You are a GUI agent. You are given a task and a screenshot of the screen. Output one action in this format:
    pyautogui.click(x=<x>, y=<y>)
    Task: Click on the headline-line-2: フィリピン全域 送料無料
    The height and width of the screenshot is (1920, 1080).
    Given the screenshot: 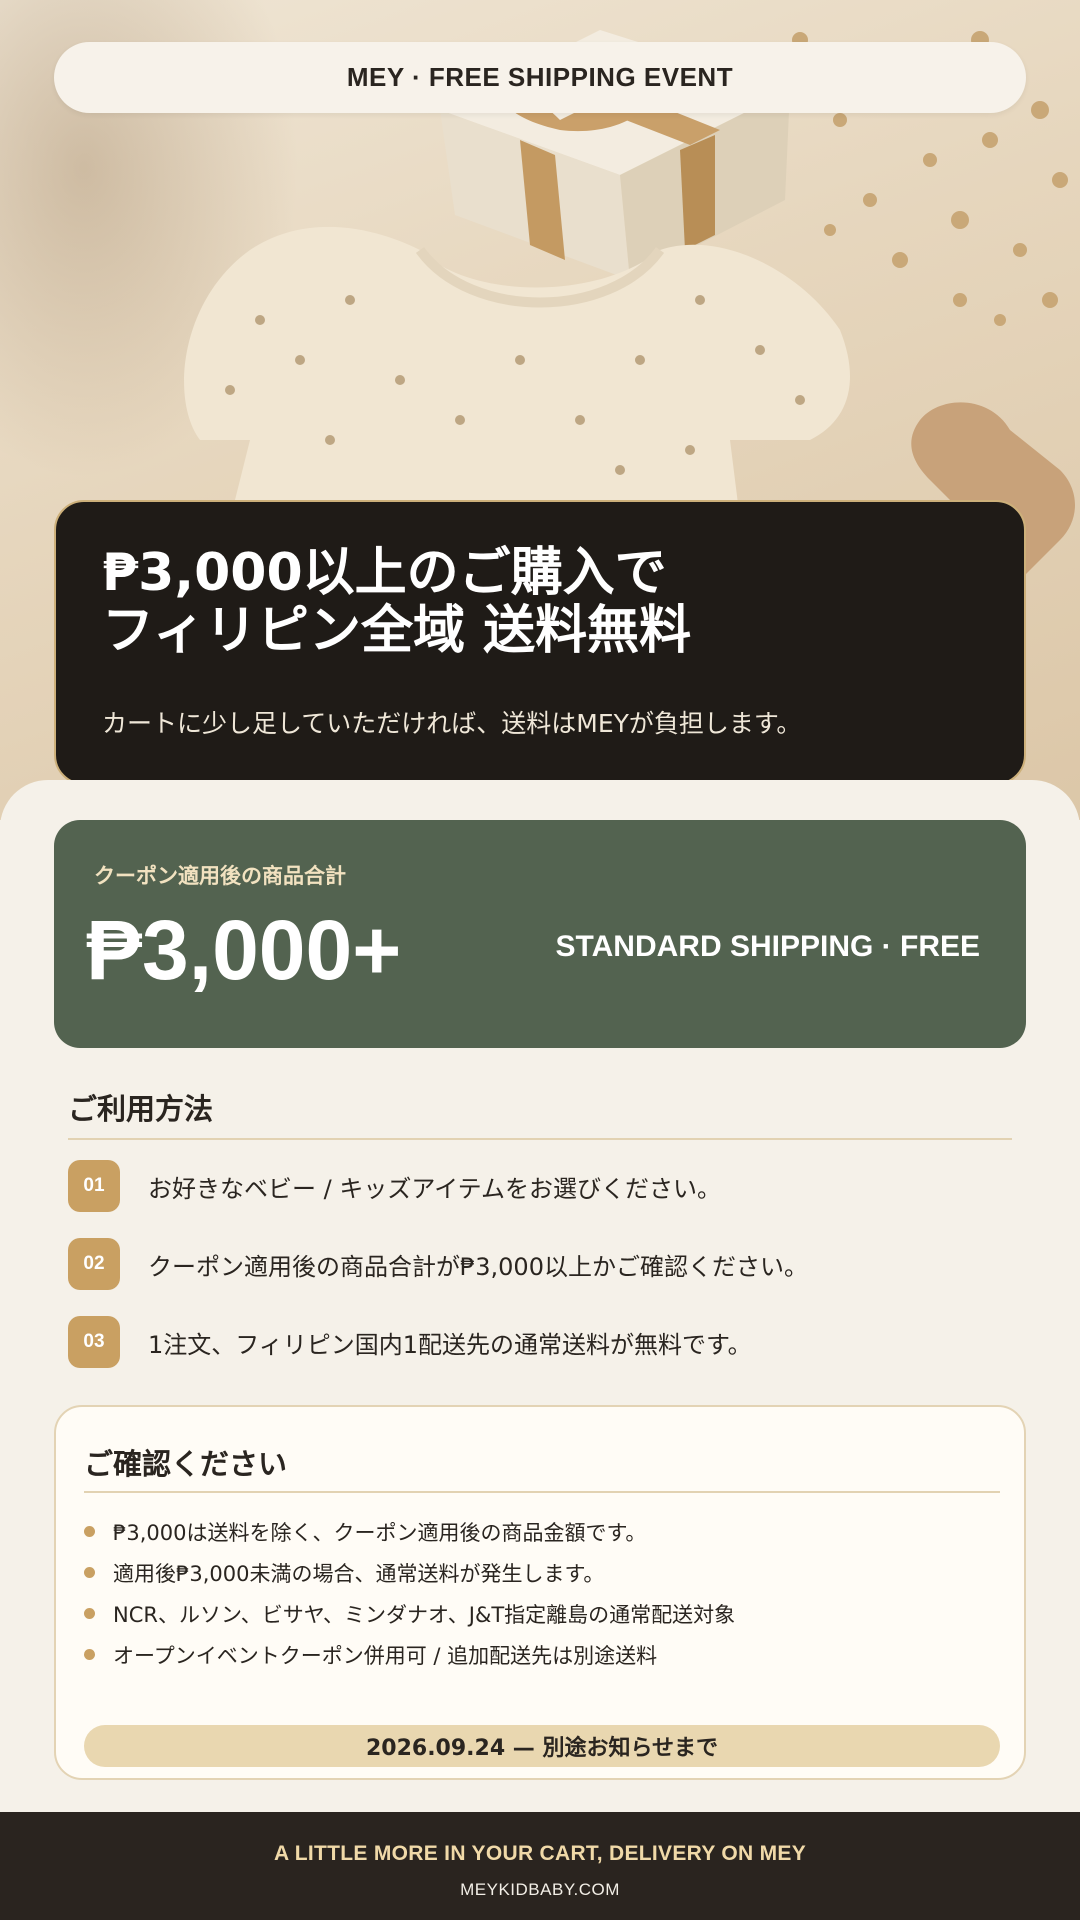 What is the action you would take?
    pyautogui.click(x=397, y=631)
    